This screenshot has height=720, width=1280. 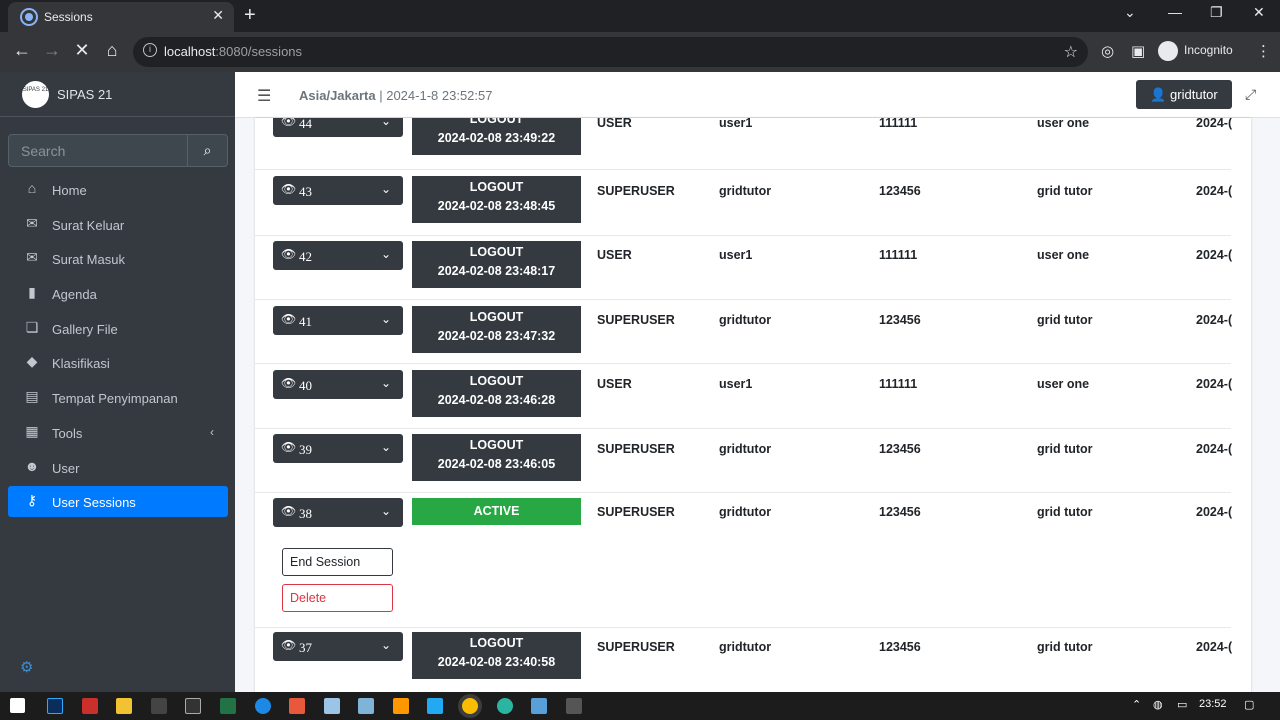 What do you see at coordinates (305, 647) in the screenshot?
I see `session-id: 37` at bounding box center [305, 647].